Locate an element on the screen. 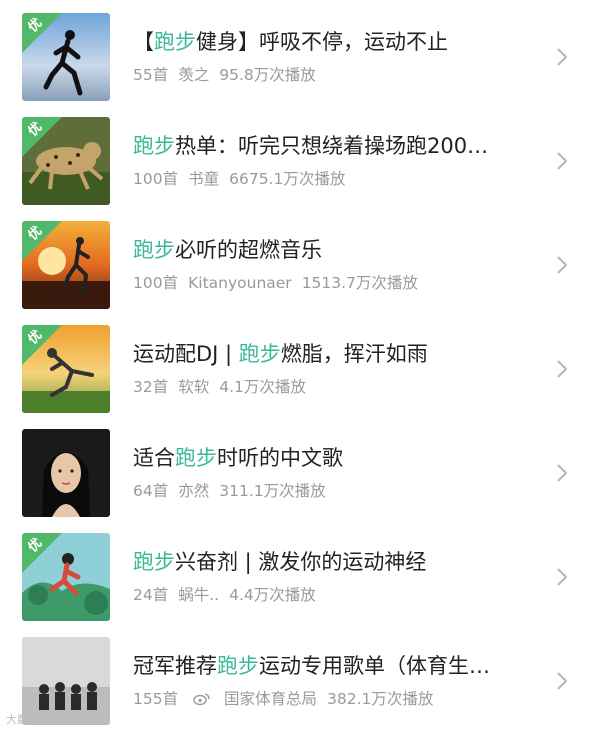  playlist-meta: 100首 书童 6675.1万次播放 is located at coordinates (343, 179).